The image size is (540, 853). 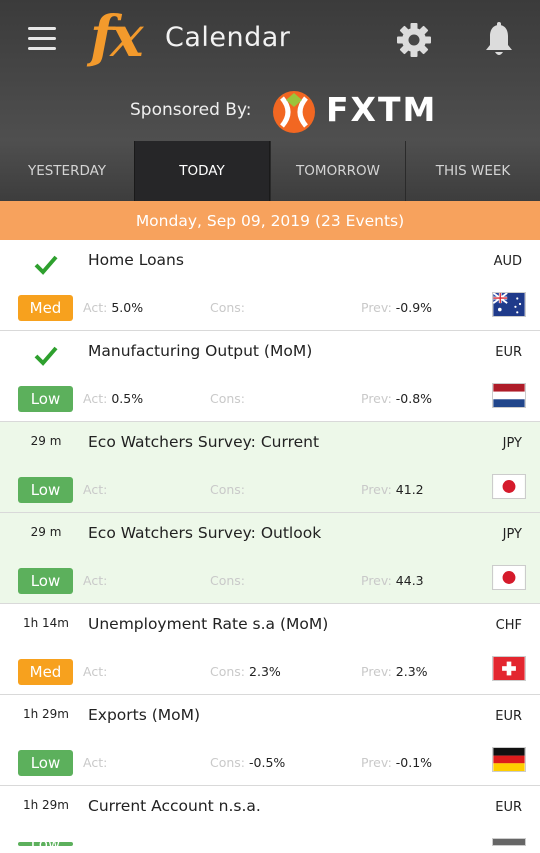 I want to click on tab-bar: YESTERDAY TODAY TOMORROW THIS WEEK, so click(x=270, y=171).